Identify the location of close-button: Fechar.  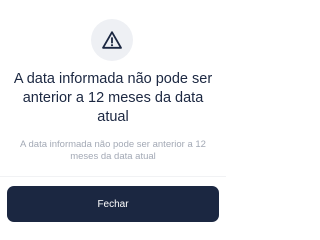
(113, 204).